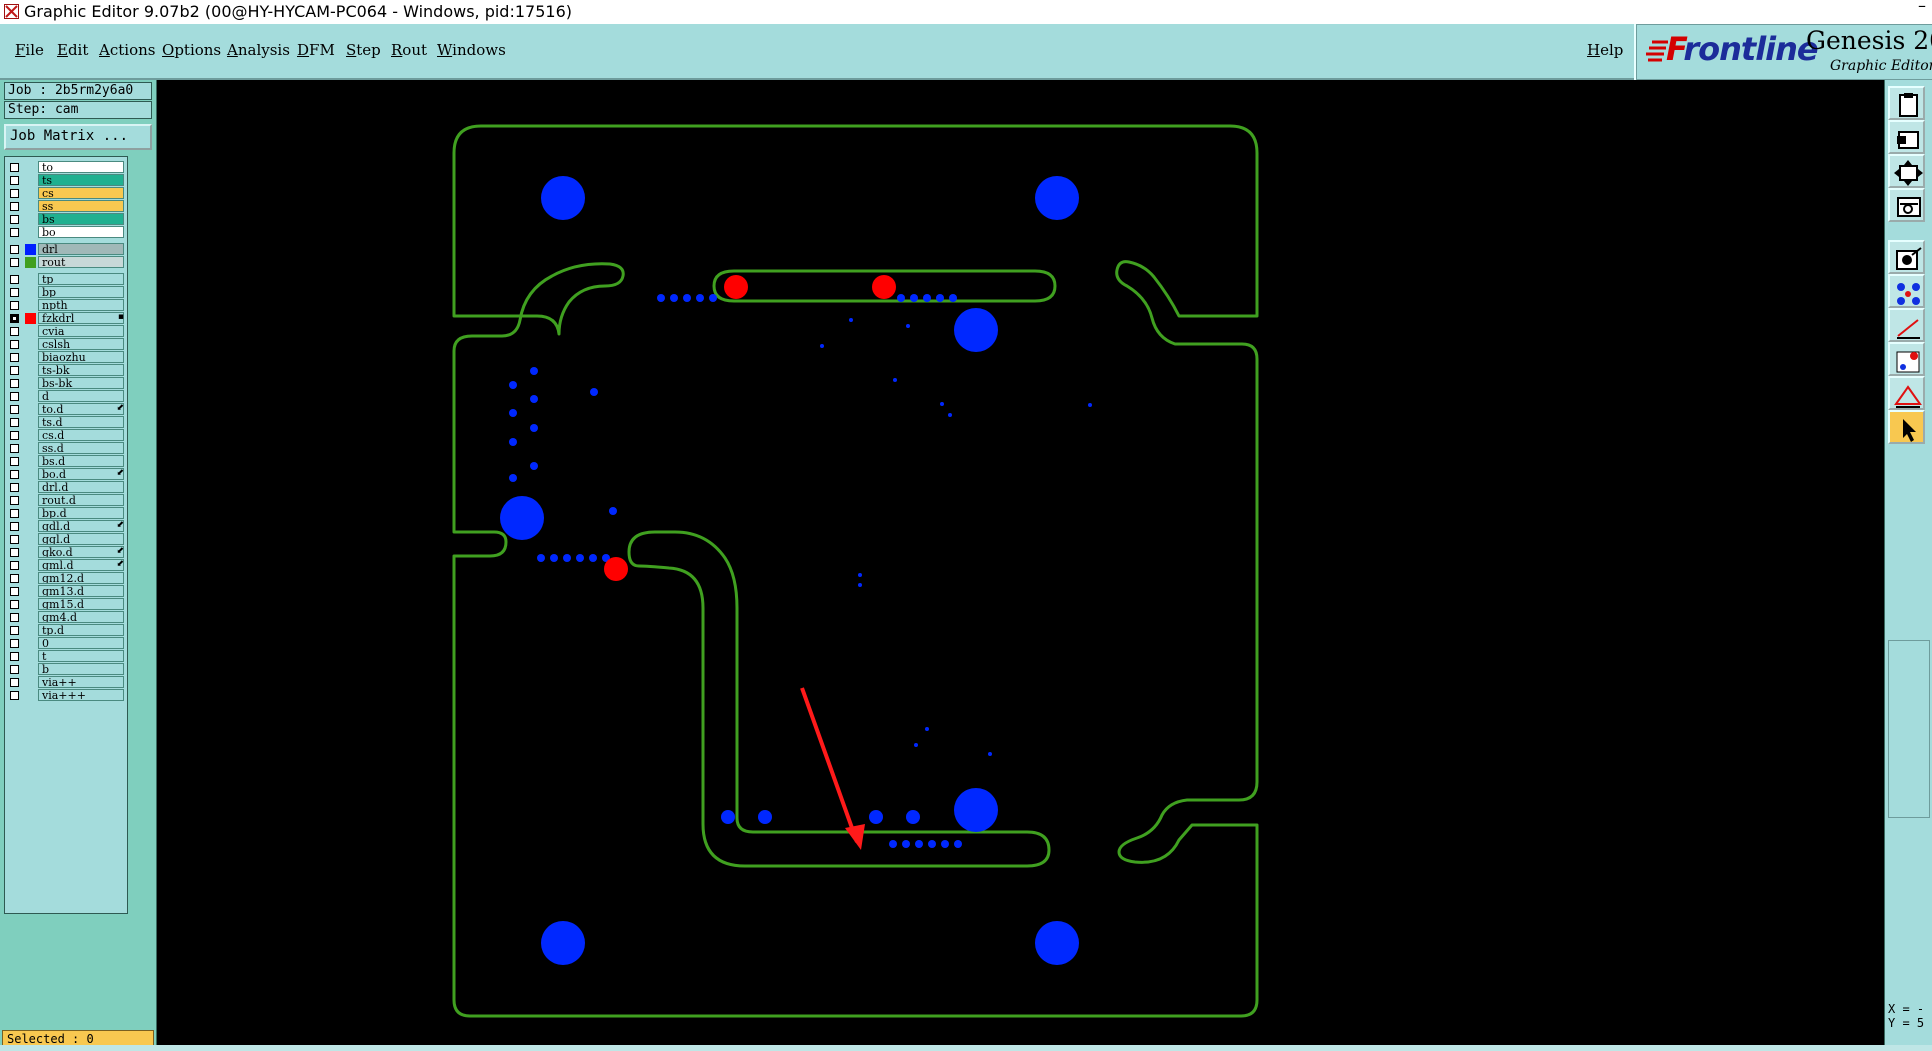  What do you see at coordinates (81, 630) in the screenshot?
I see `layer-name: tp.d` at bounding box center [81, 630].